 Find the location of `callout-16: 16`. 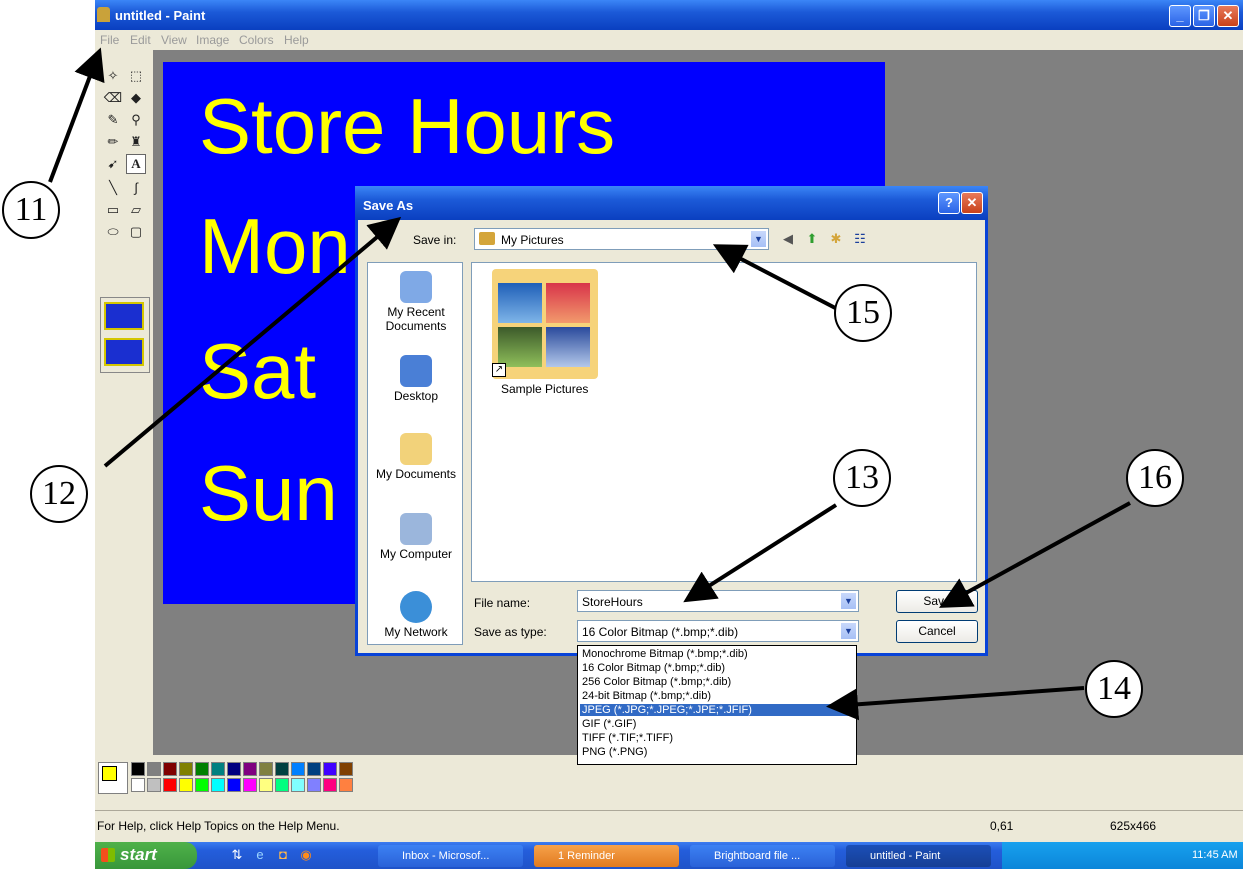

callout-16: 16 is located at coordinates (1155, 478).